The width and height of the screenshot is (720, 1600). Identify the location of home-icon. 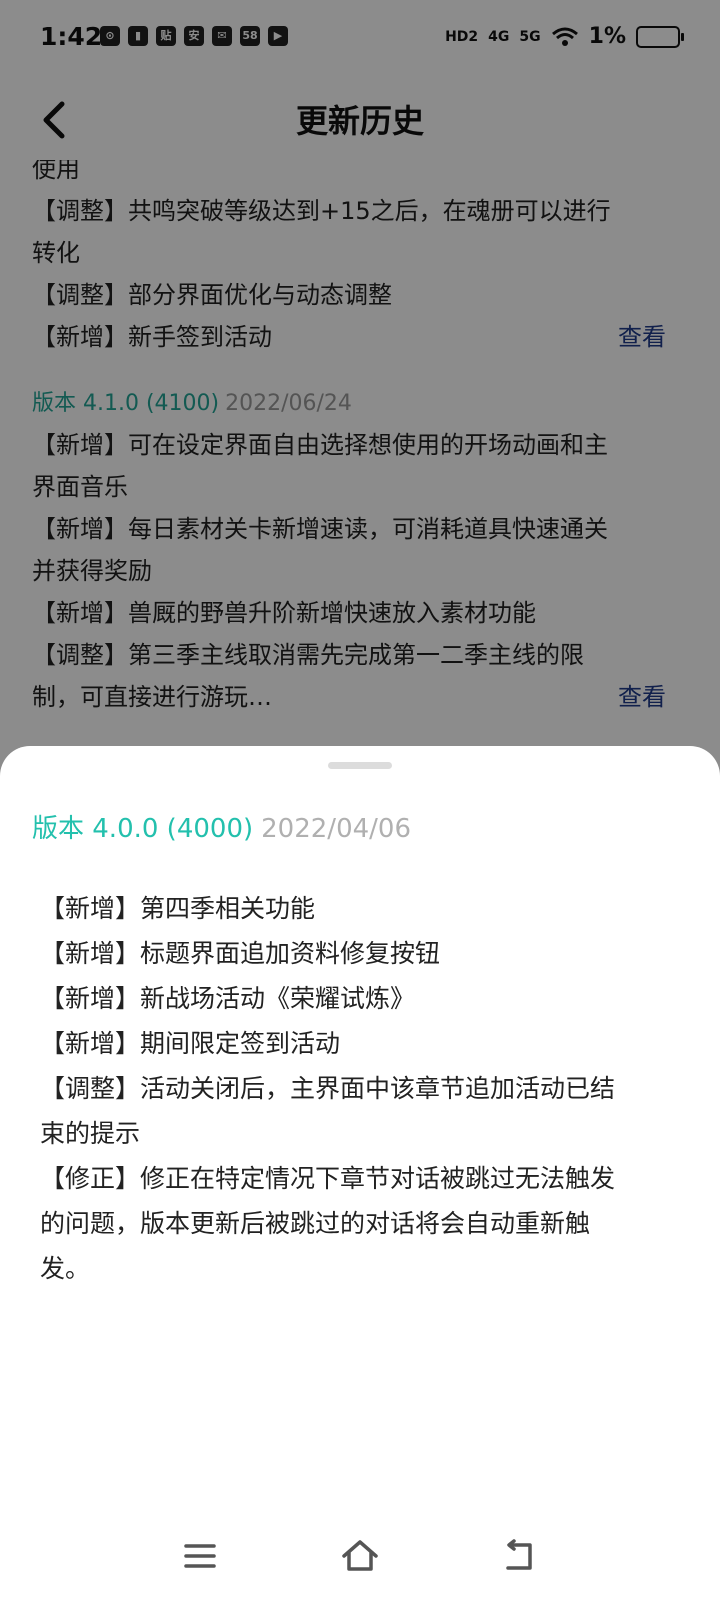
(360, 1556).